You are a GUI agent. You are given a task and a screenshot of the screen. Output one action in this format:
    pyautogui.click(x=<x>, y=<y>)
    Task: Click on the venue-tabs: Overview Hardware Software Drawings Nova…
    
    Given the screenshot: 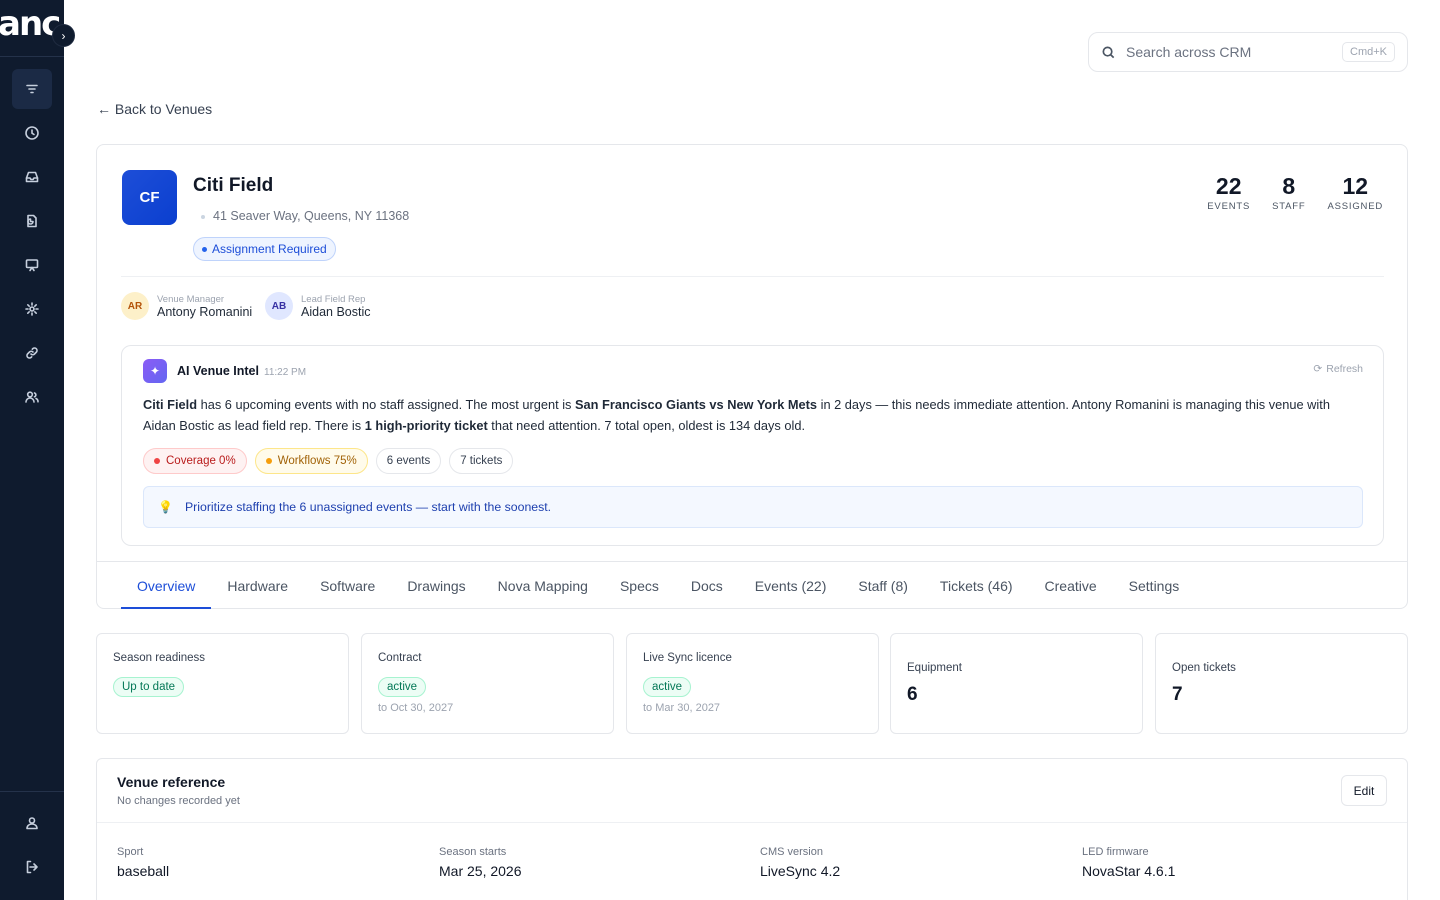 What is the action you would take?
    pyautogui.click(x=752, y=585)
    